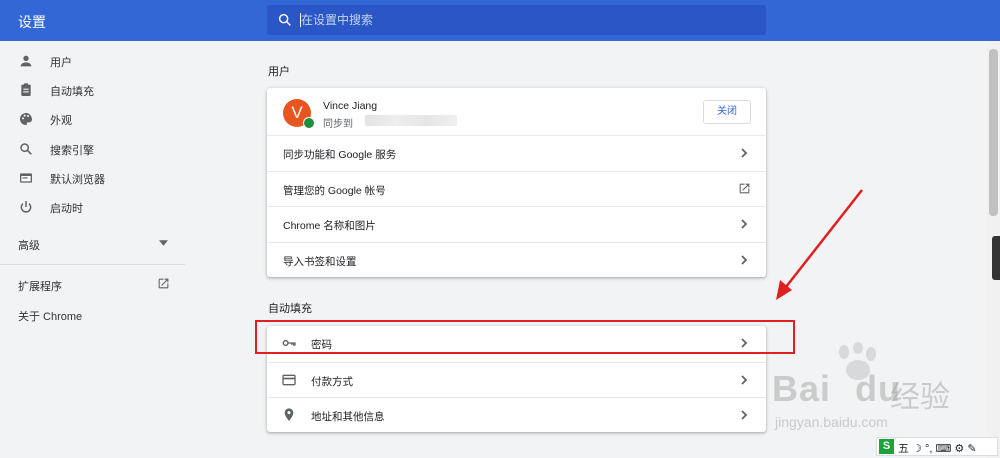 The height and width of the screenshot is (458, 1000). What do you see at coordinates (26, 178) in the screenshot?
I see `browser-icon` at bounding box center [26, 178].